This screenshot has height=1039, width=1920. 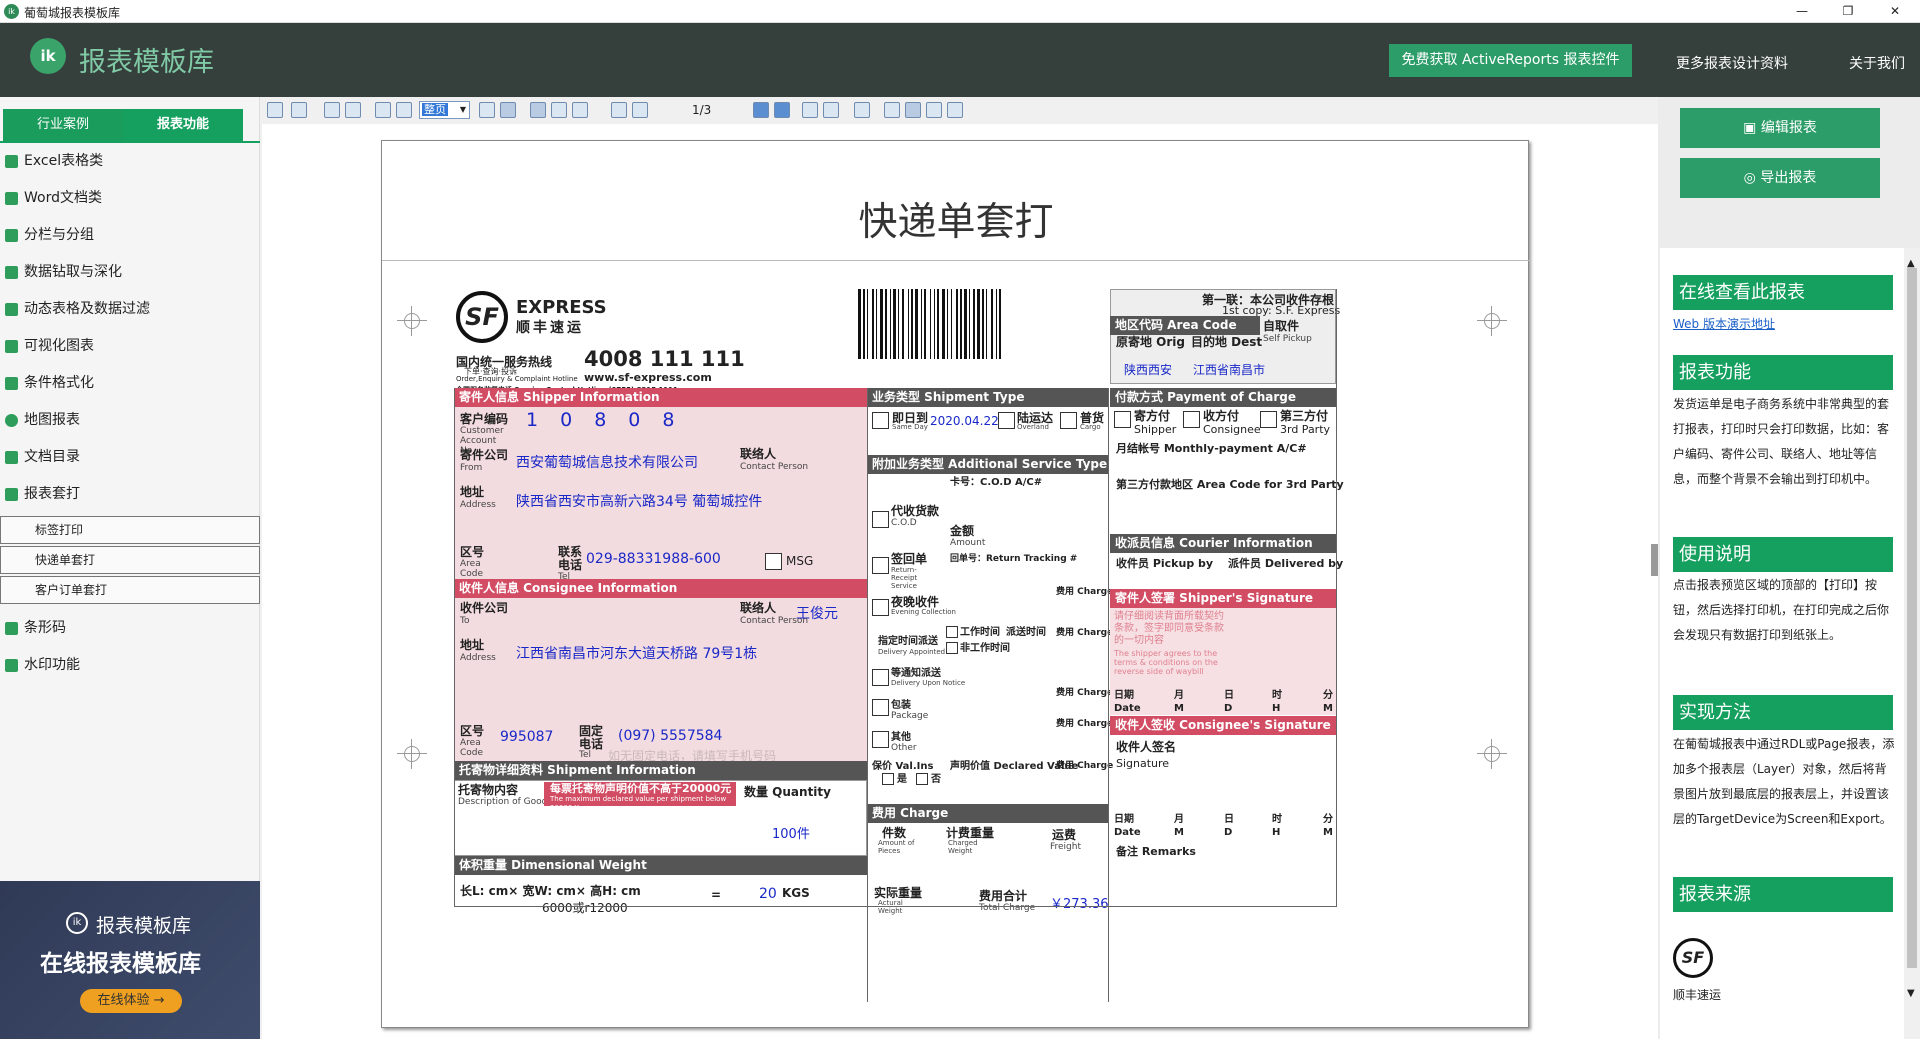 I want to click on subitem-label-print: 标签打印, so click(x=130, y=530).